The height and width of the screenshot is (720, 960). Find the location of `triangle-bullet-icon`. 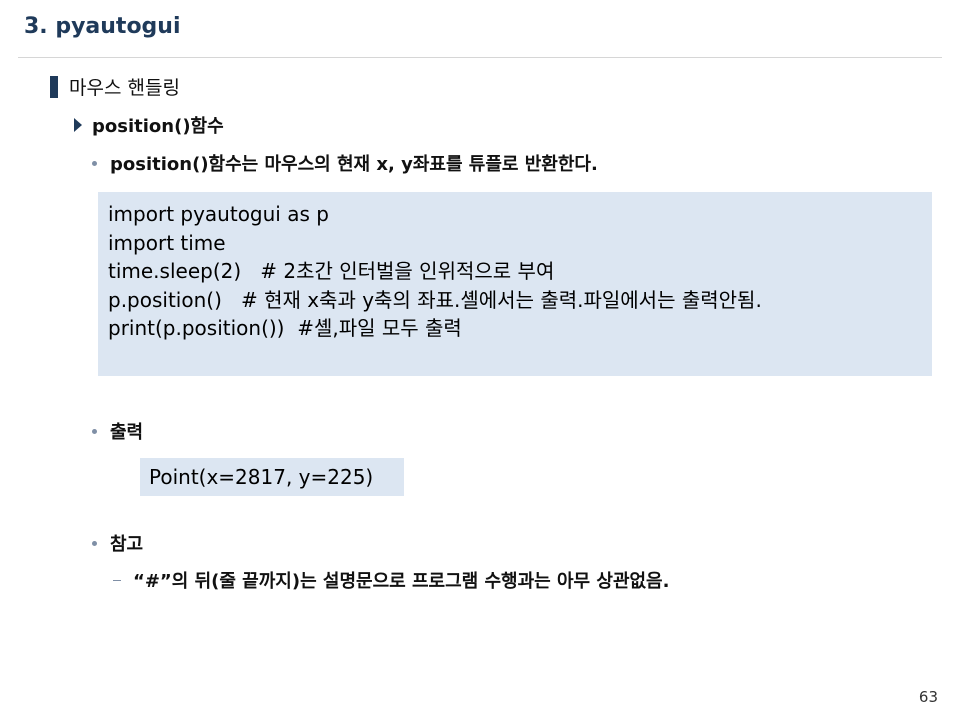

triangle-bullet-icon is located at coordinates (78, 125).